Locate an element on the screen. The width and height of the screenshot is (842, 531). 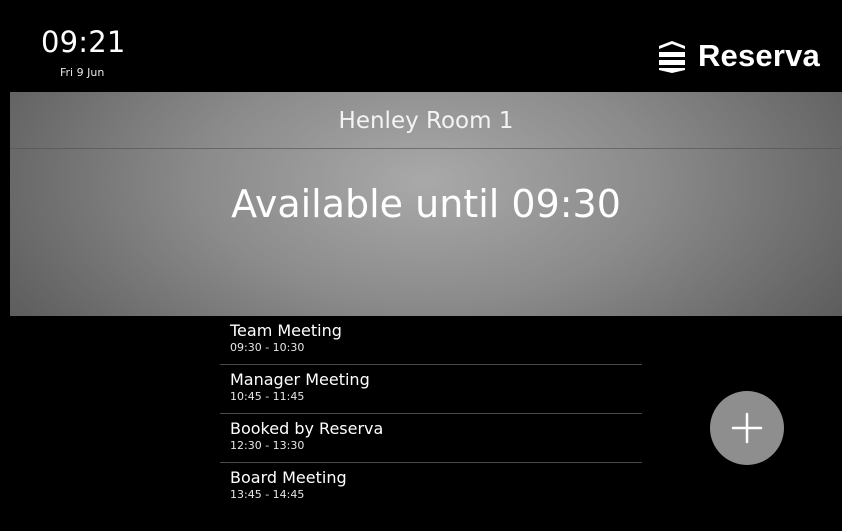
divider is located at coordinates (426, 148).